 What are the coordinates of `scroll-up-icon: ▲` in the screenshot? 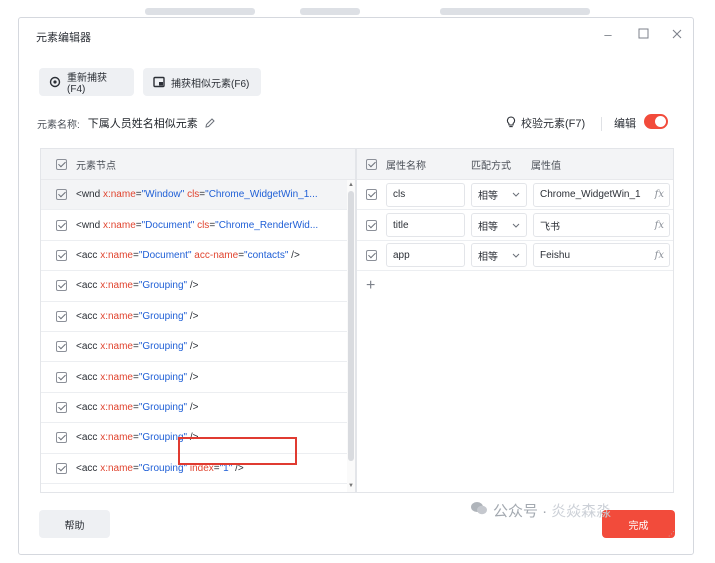 It's located at (351, 185).